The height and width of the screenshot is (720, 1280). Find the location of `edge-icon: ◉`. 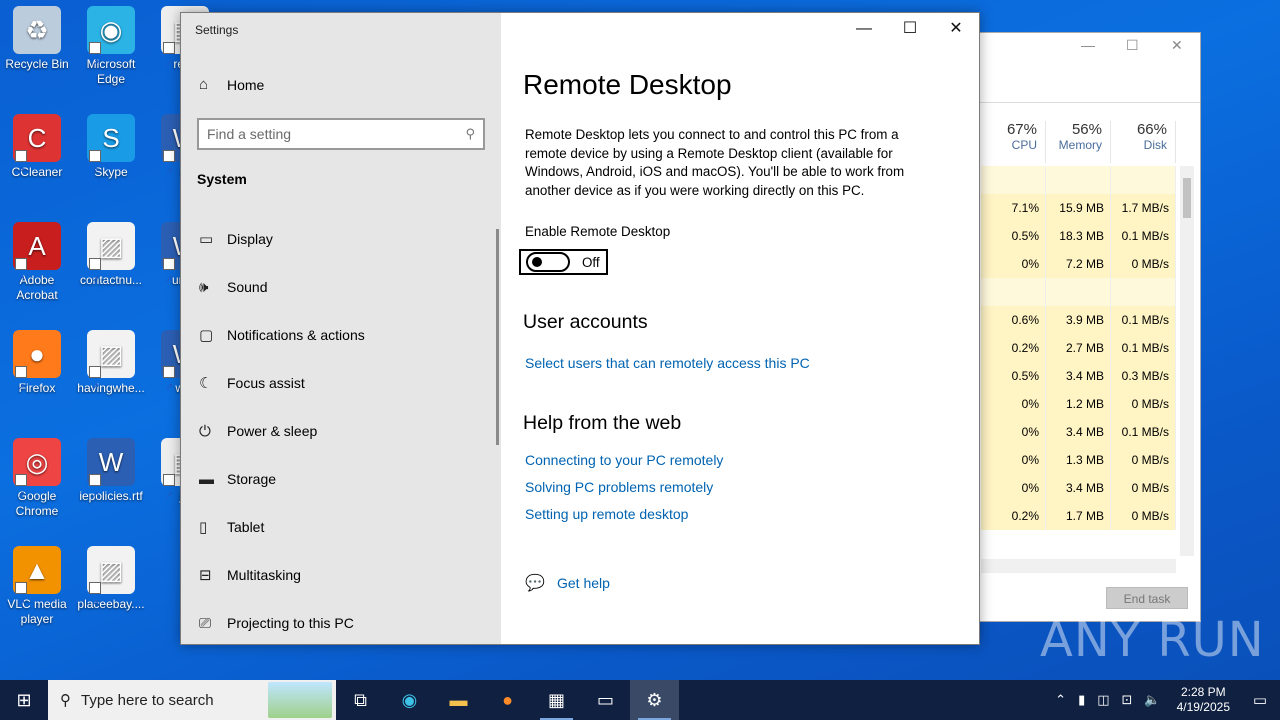

edge-icon: ◉ is located at coordinates (111, 47).